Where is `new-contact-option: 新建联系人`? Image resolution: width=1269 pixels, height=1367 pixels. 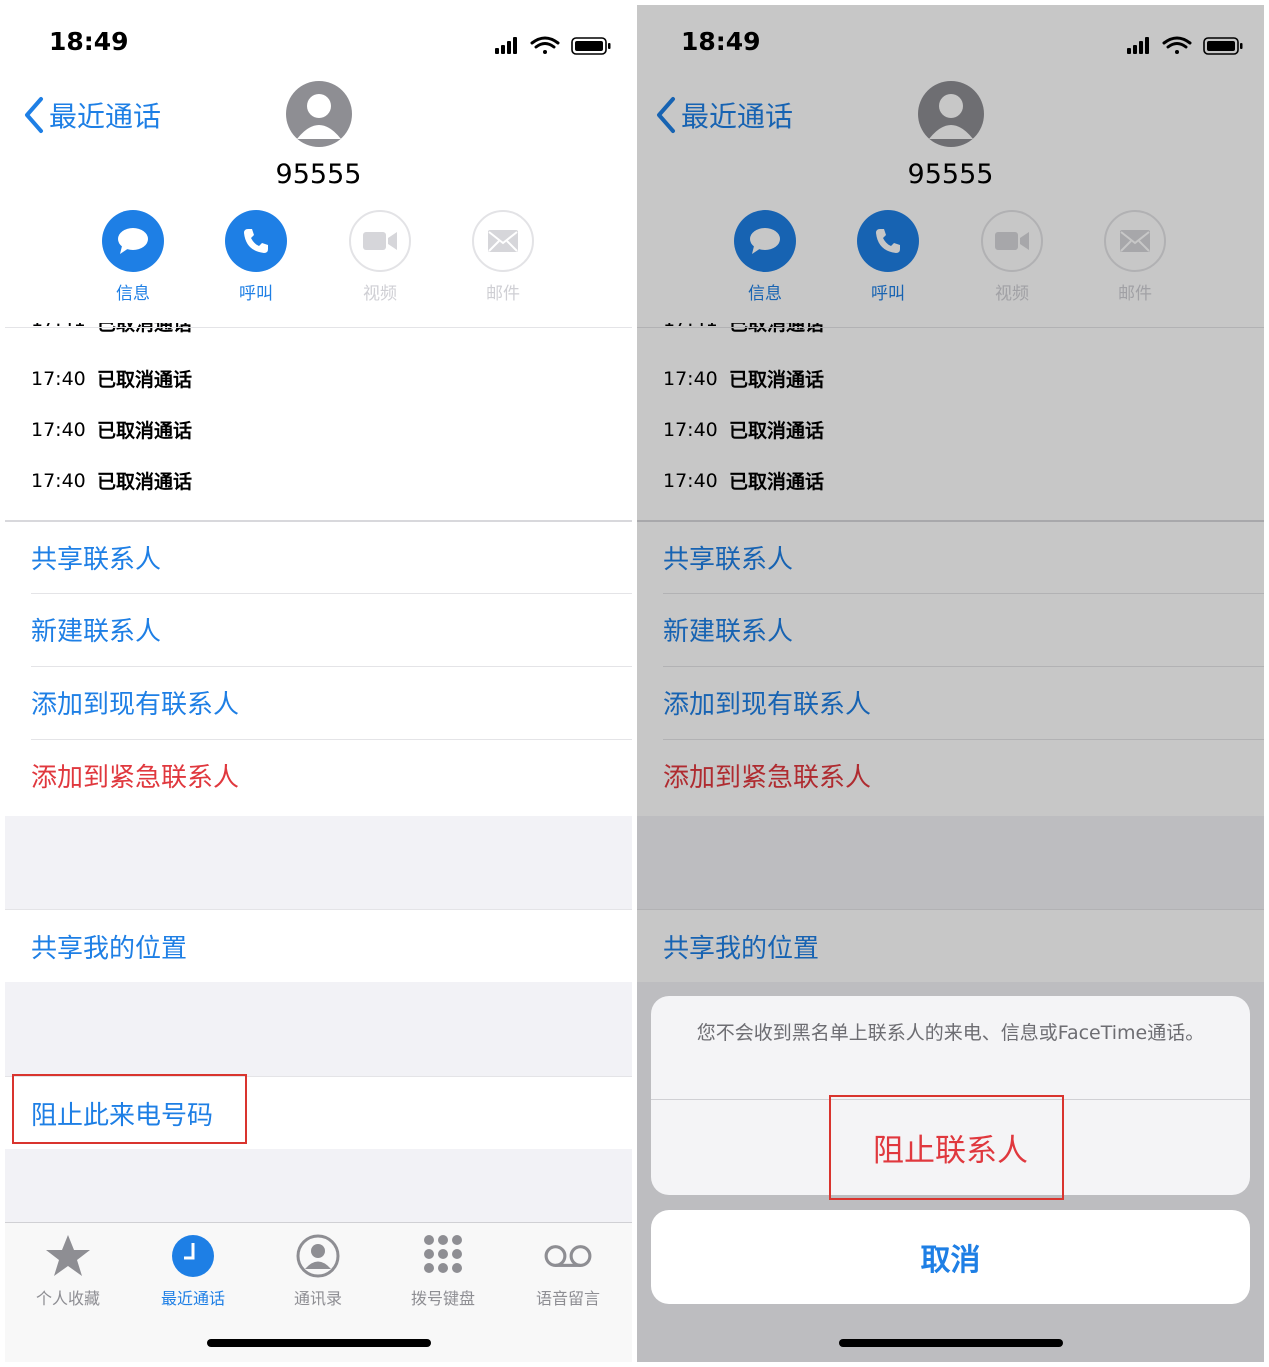 new-contact-option: 新建联系人 is located at coordinates (318, 629).